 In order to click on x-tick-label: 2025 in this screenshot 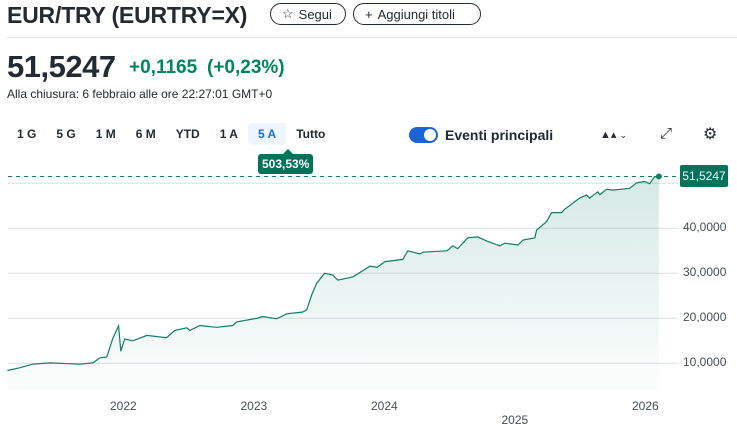, I will do `click(515, 420)`.